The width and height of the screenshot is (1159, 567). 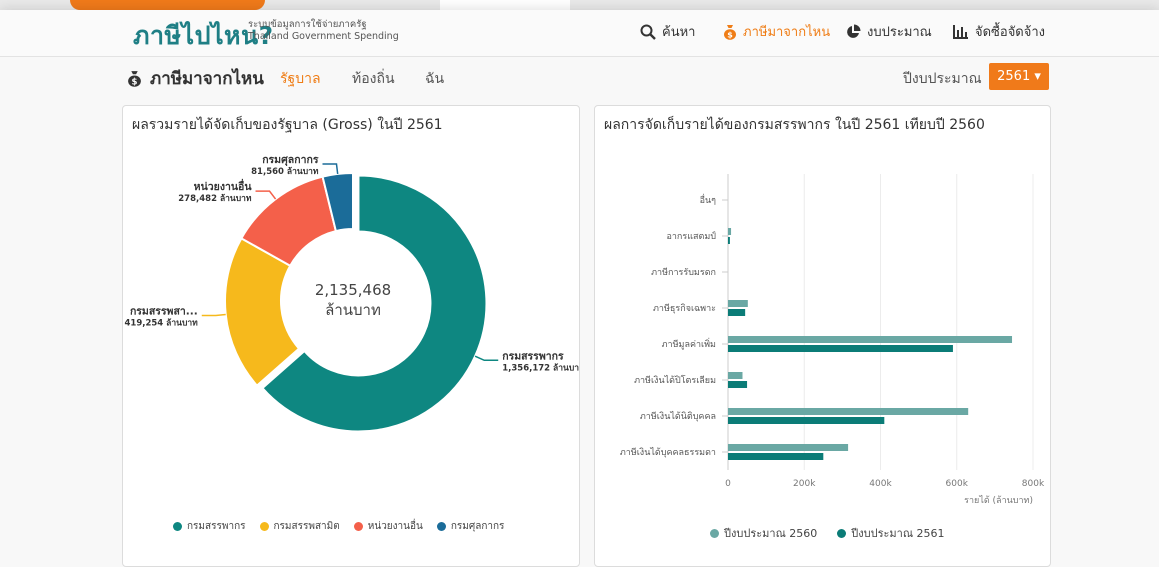 I want to click on legend-item: หน่วยงานอื่น, so click(x=388, y=526).